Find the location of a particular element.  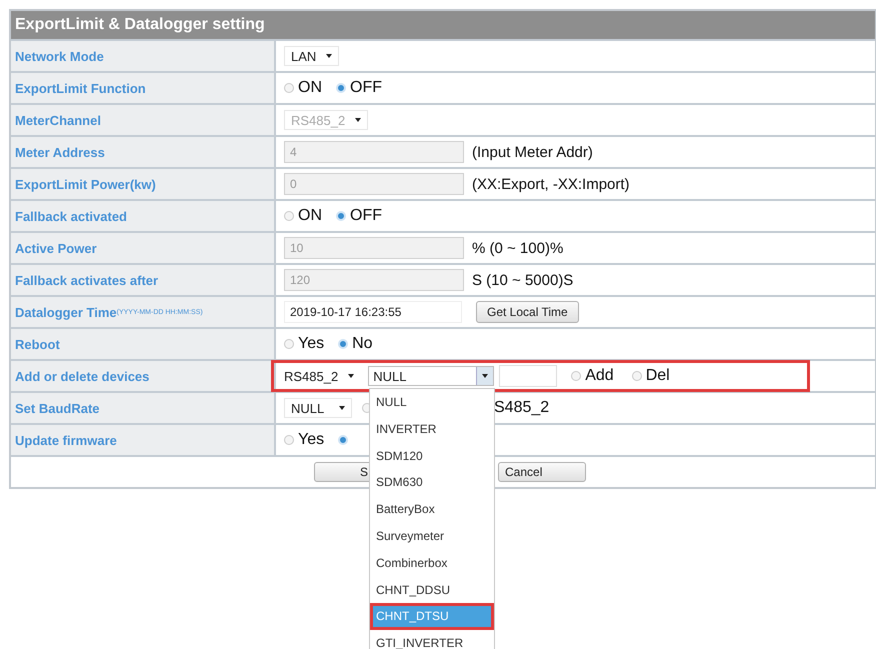

hint-text: (XX:Export, -XX:Import) is located at coordinates (551, 184).